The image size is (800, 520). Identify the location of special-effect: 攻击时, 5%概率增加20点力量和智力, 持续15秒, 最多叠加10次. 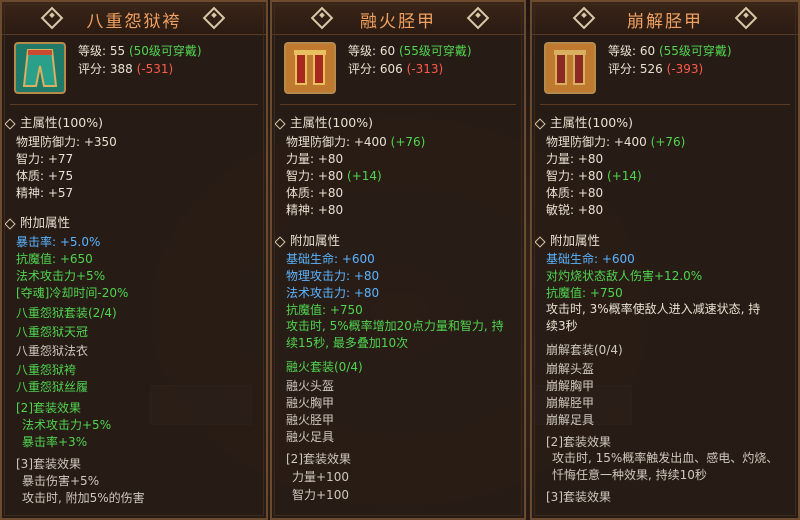
(395, 334).